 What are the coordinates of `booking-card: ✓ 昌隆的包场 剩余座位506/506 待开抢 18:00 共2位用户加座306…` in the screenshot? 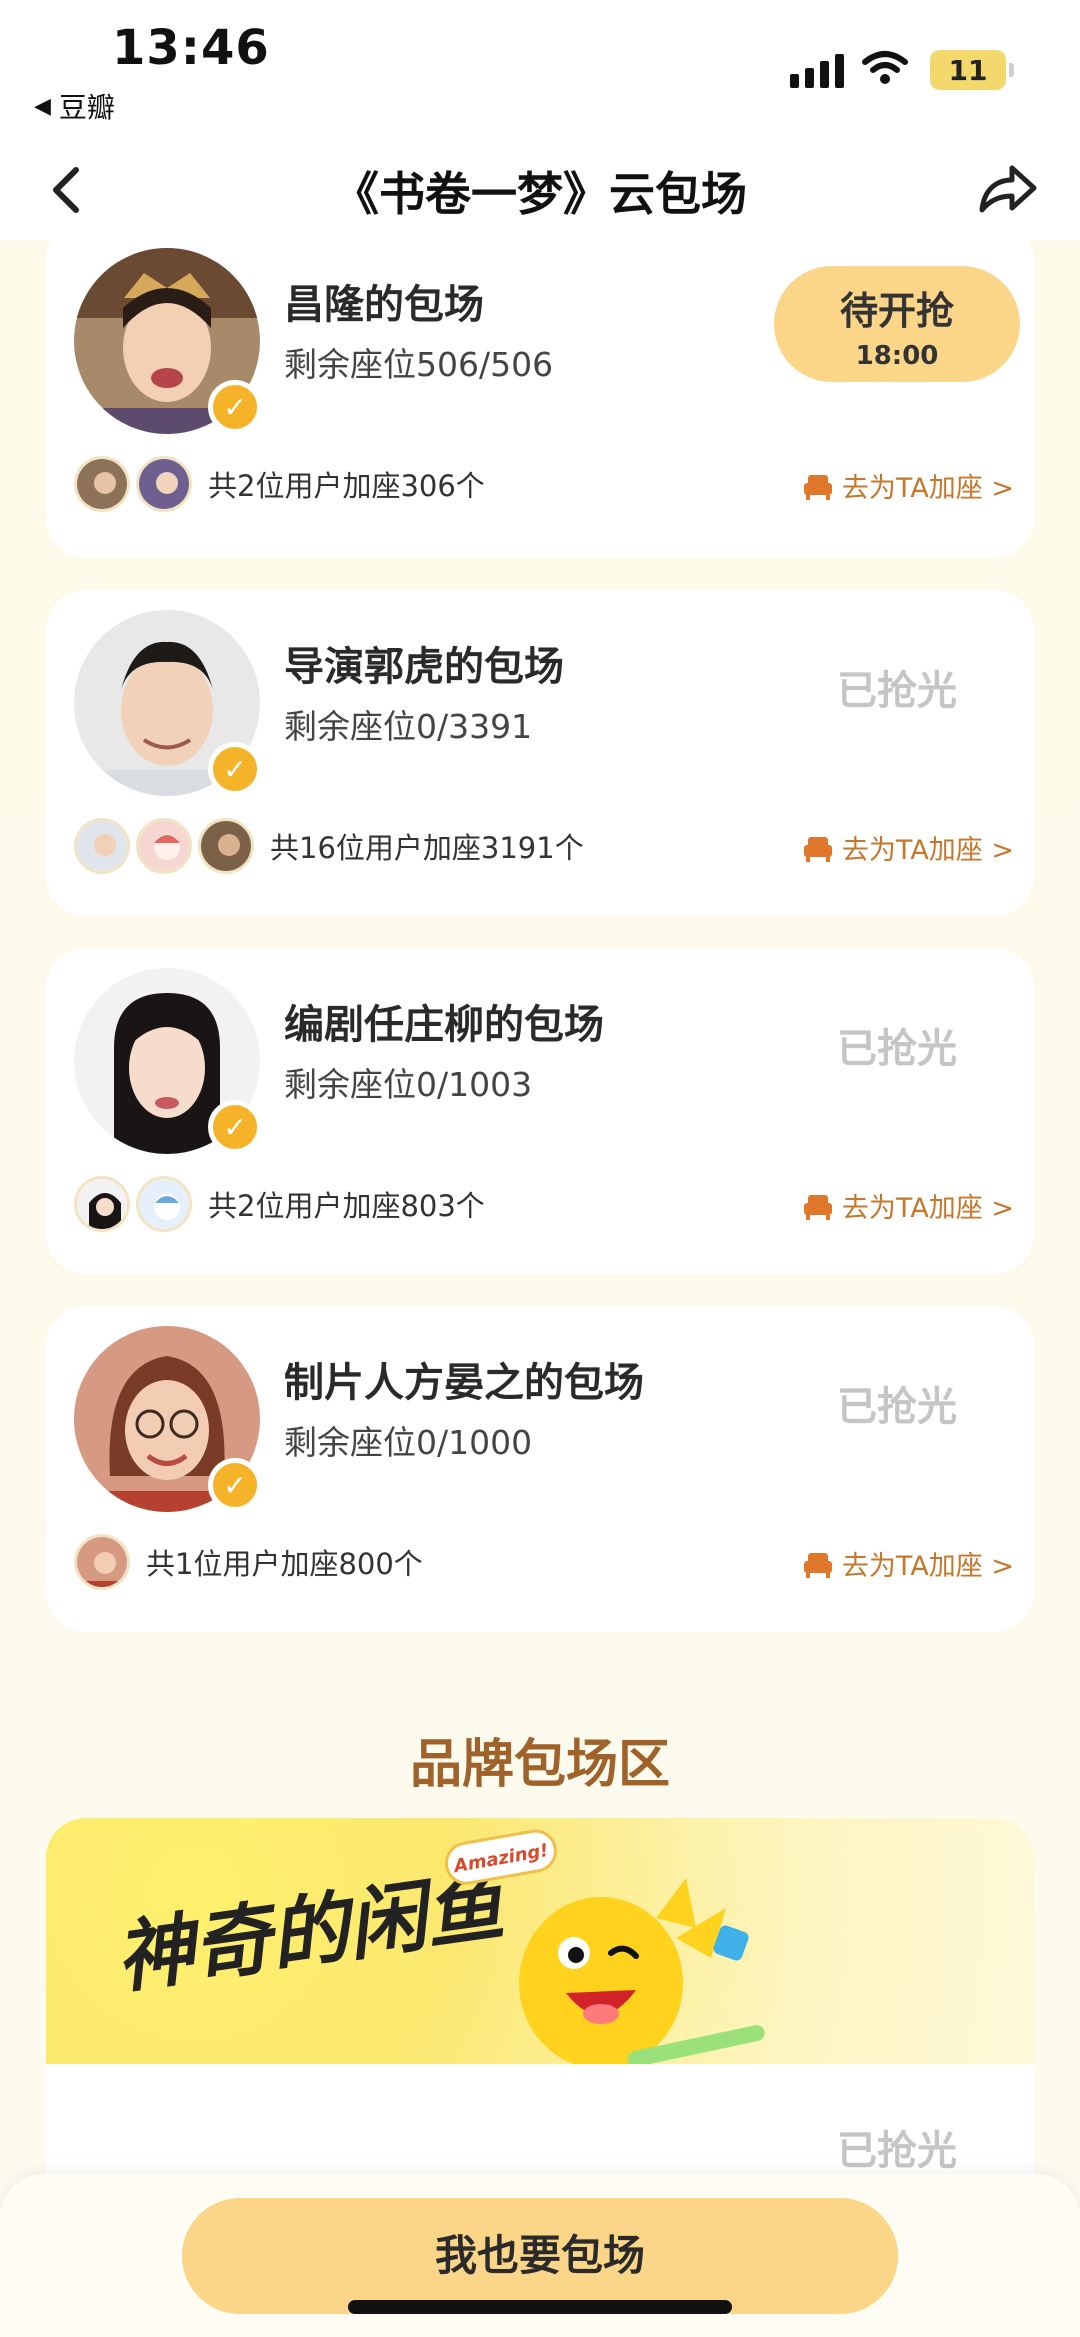 It's located at (540, 393).